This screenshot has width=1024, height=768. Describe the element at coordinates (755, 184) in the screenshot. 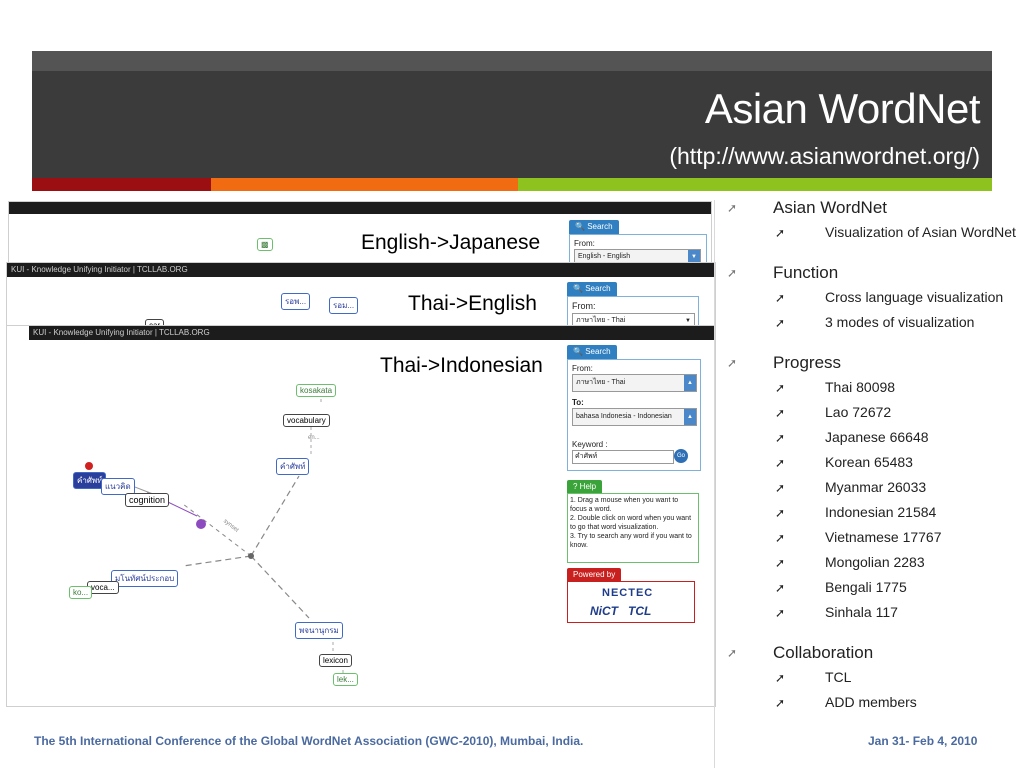

I see `accent-bar-green` at that location.